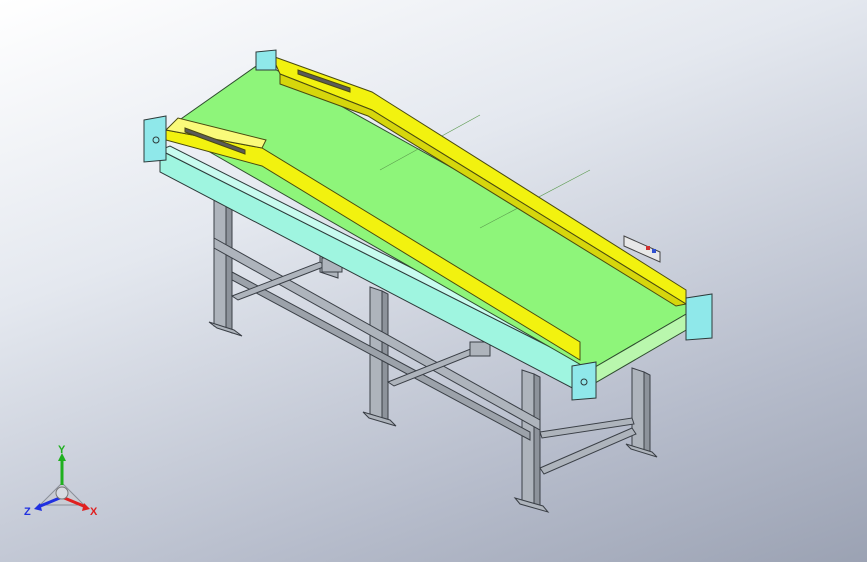 This screenshot has width=867, height=562. What do you see at coordinates (27, 512) in the screenshot?
I see `z-axis-label: Z` at bounding box center [27, 512].